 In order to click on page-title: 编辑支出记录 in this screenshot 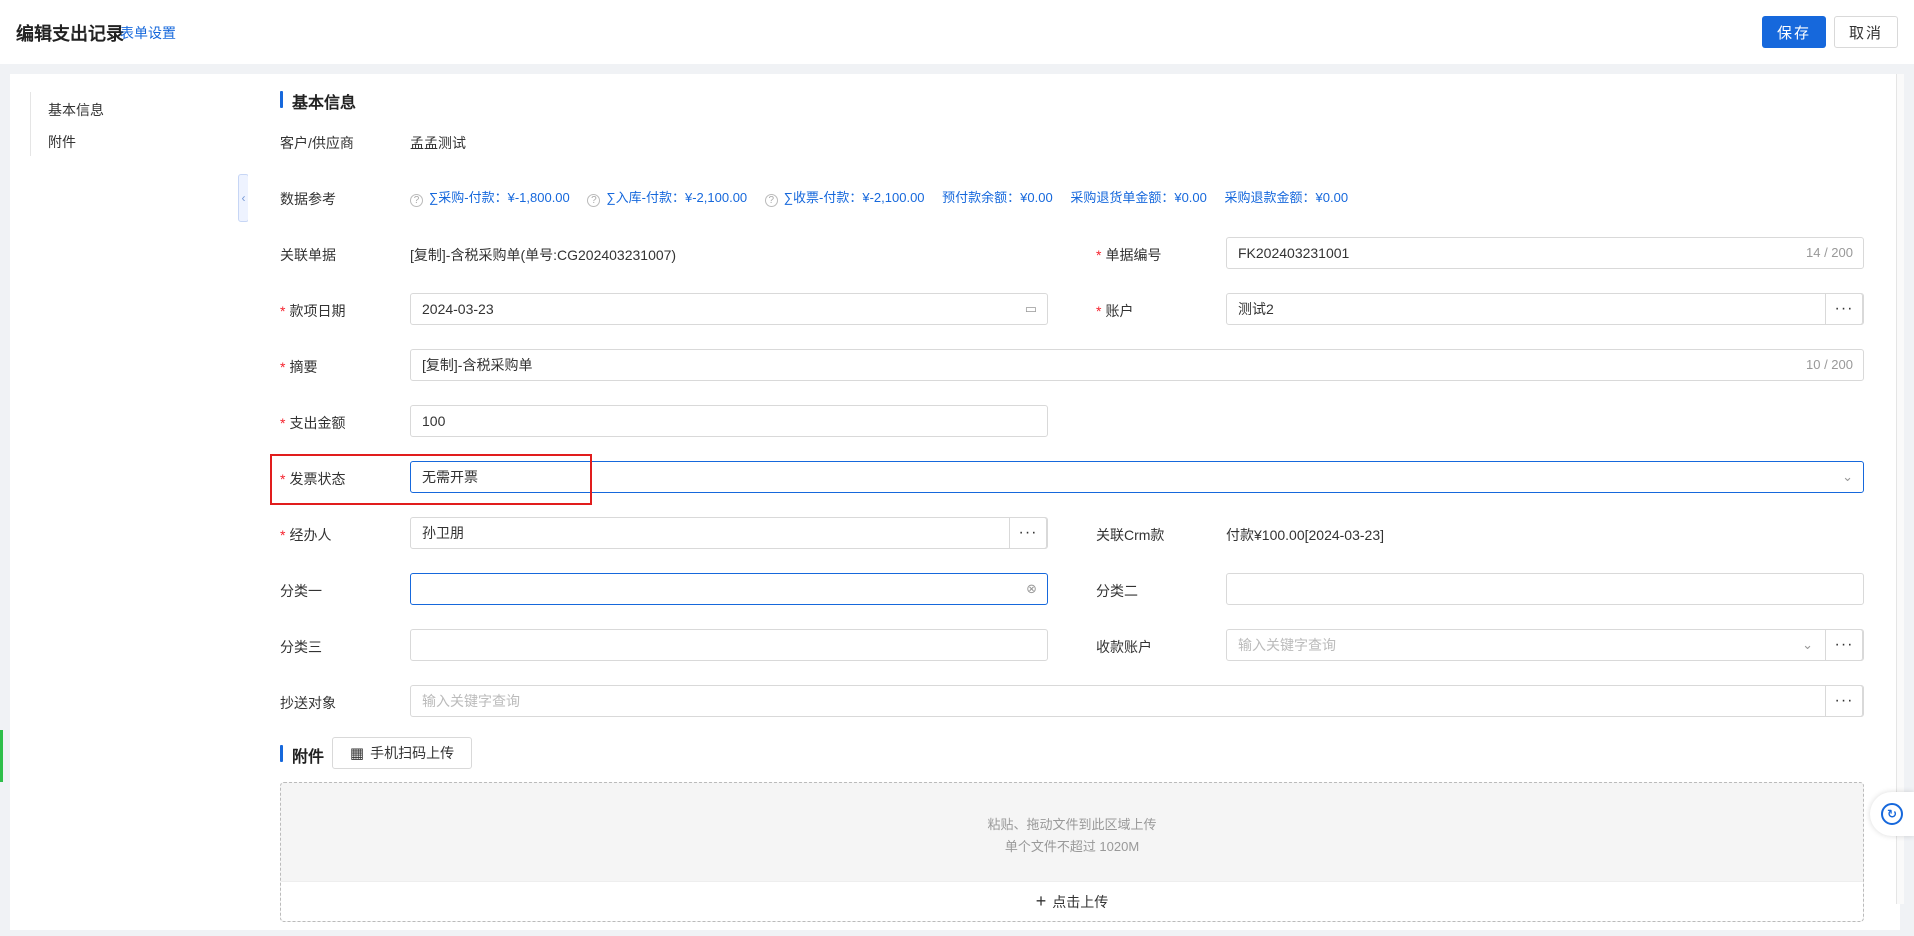, I will do `click(70, 34)`.